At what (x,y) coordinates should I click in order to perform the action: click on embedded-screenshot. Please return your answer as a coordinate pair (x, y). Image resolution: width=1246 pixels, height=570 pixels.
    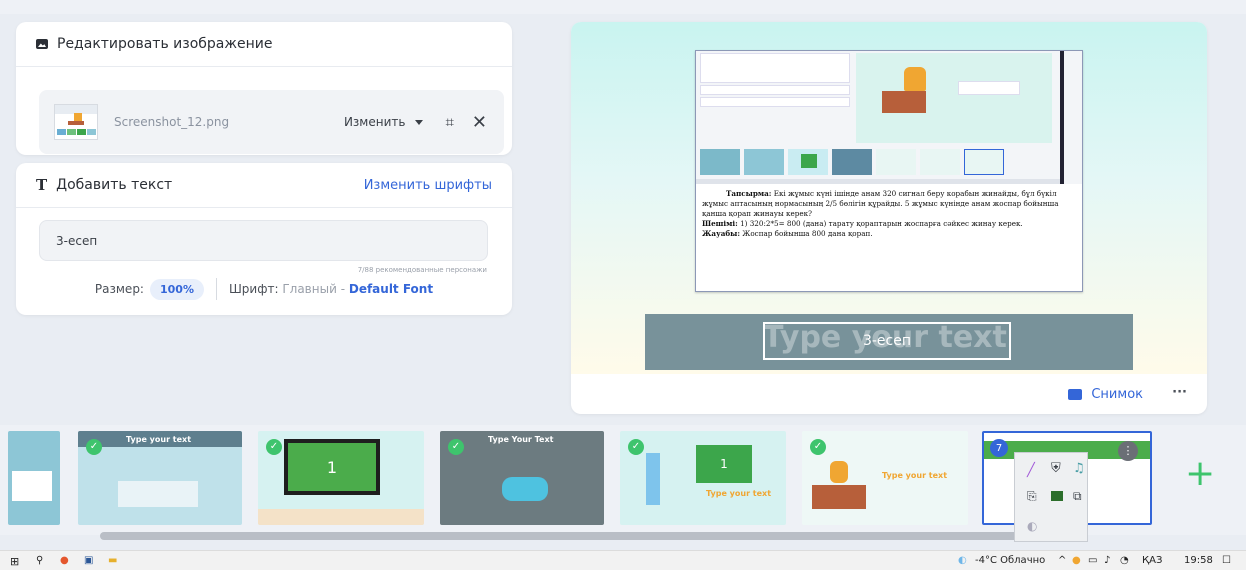
    Looking at the image, I should click on (889, 117).